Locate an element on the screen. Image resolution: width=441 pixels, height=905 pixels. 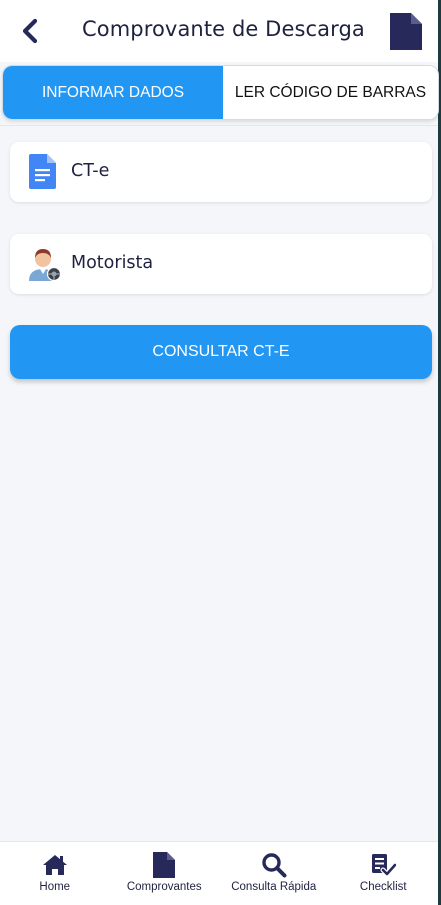
motorista-label: Motorista is located at coordinates (112, 263).